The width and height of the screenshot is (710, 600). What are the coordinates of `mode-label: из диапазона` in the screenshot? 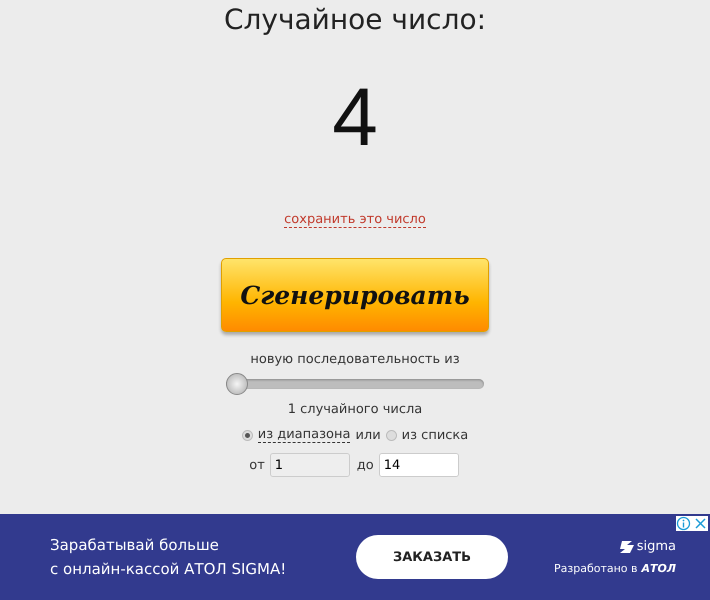 It's located at (304, 435).